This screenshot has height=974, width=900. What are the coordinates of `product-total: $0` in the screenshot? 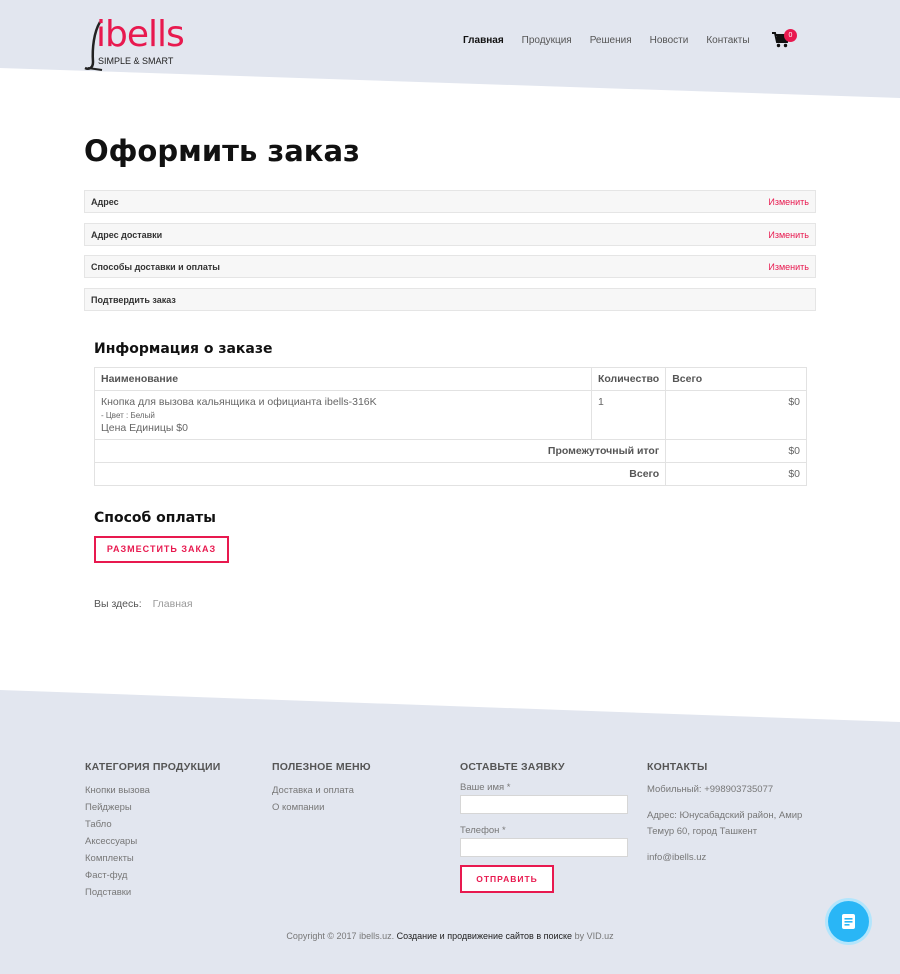 It's located at (736, 415).